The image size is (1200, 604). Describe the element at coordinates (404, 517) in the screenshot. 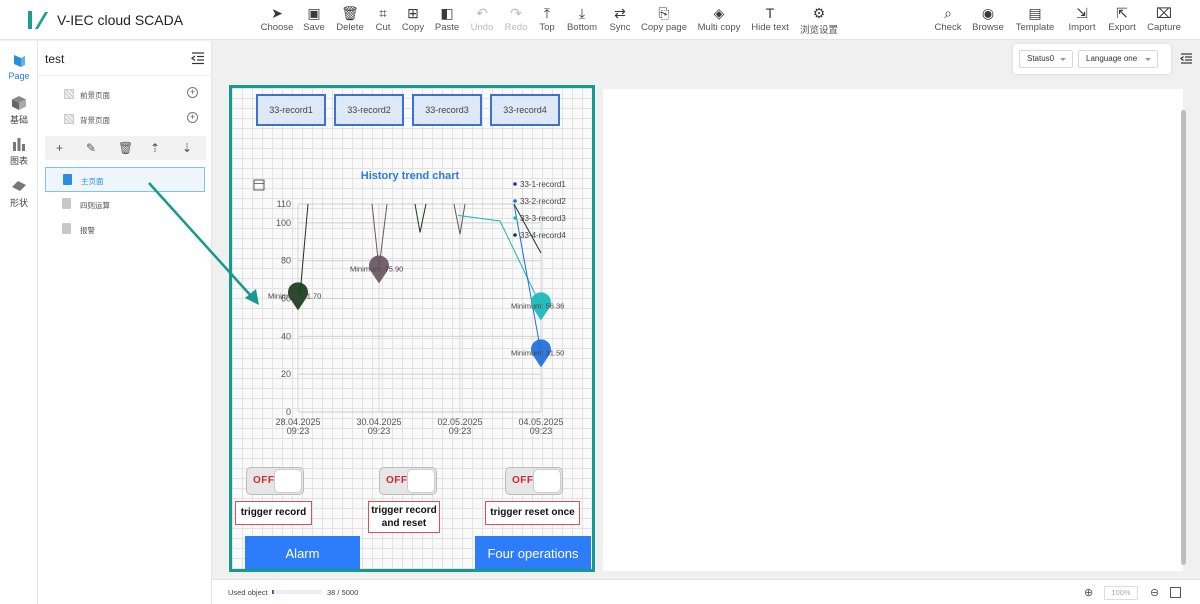

I see `trigger-record-reset-label: trigger record and reset` at that location.